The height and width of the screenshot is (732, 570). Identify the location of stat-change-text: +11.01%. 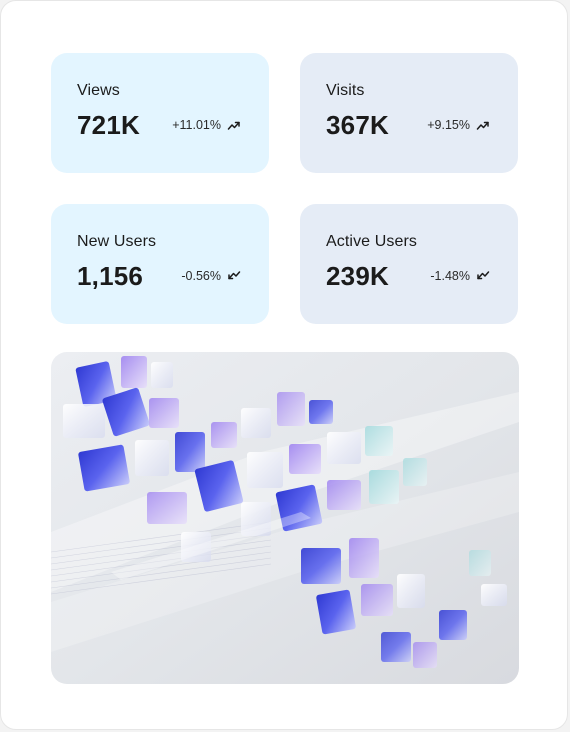
(196, 125).